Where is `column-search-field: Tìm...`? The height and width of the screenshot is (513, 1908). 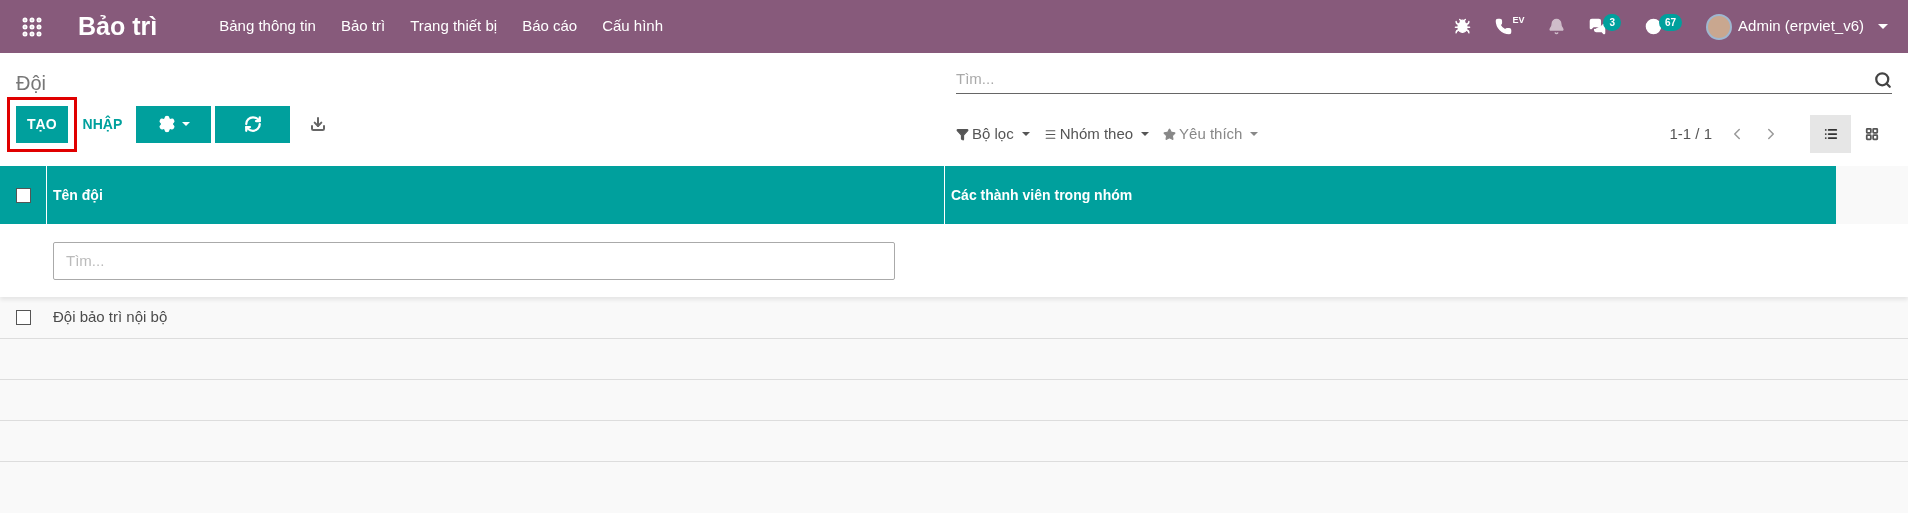
column-search-field: Tìm... is located at coordinates (474, 260).